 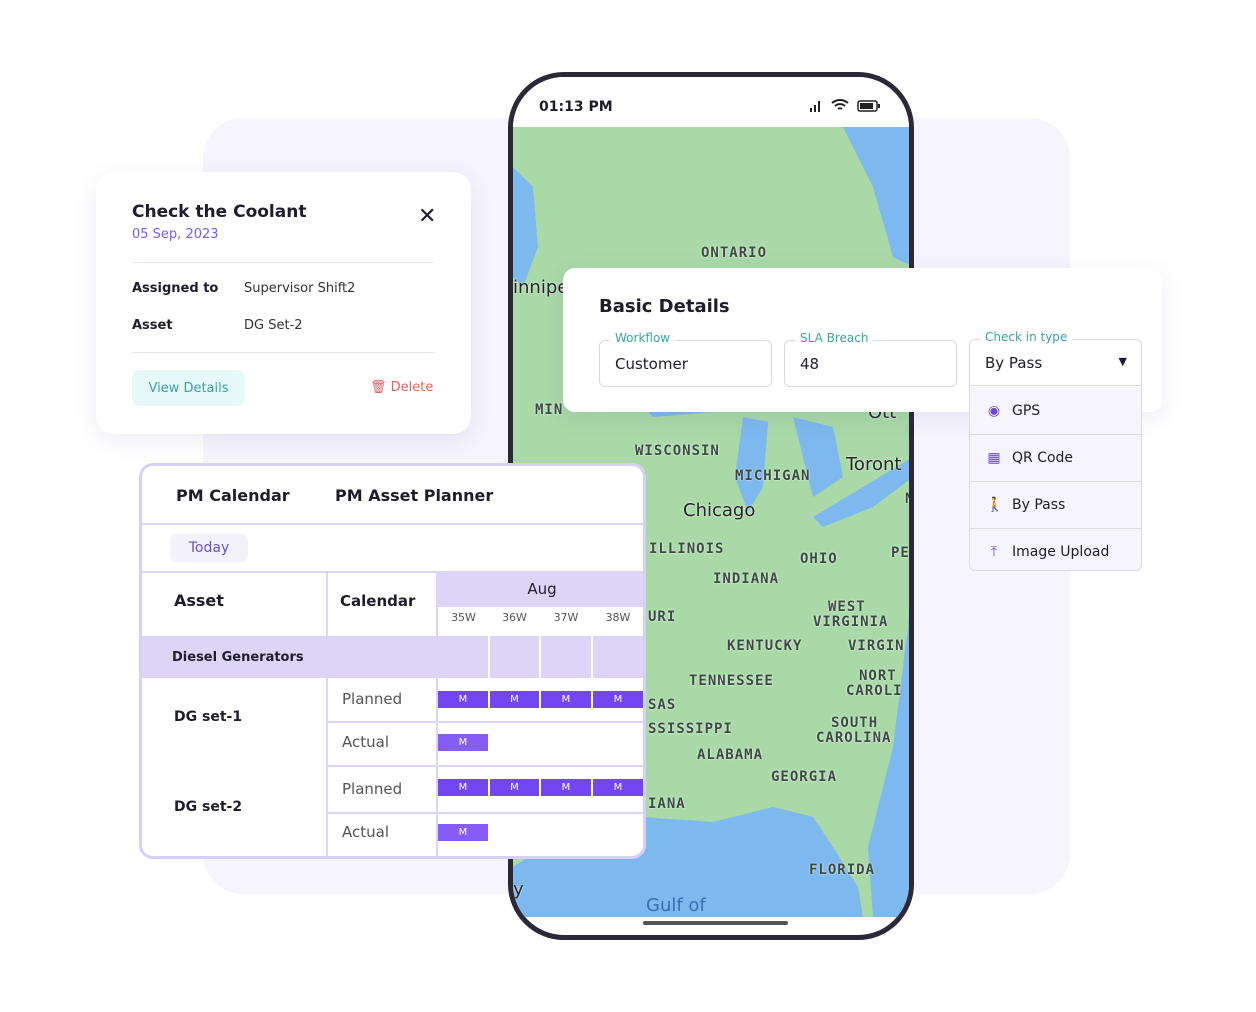 I want to click on view-details-button: View Details, so click(x=188, y=388).